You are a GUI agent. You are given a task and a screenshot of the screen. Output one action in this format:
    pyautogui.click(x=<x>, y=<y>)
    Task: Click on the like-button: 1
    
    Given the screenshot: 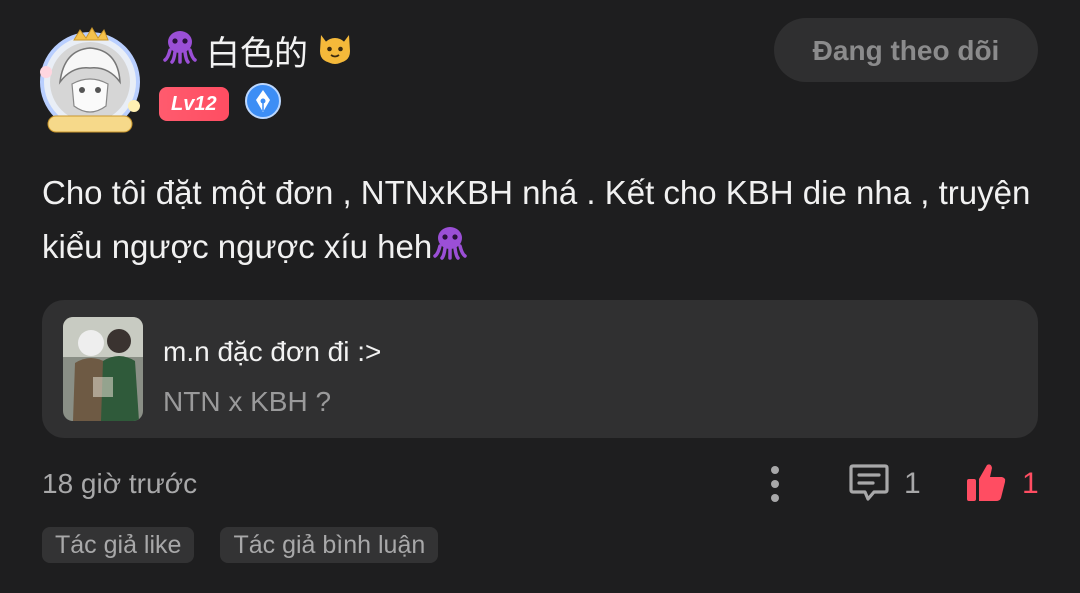 What is the action you would take?
    pyautogui.click(x=1001, y=484)
    